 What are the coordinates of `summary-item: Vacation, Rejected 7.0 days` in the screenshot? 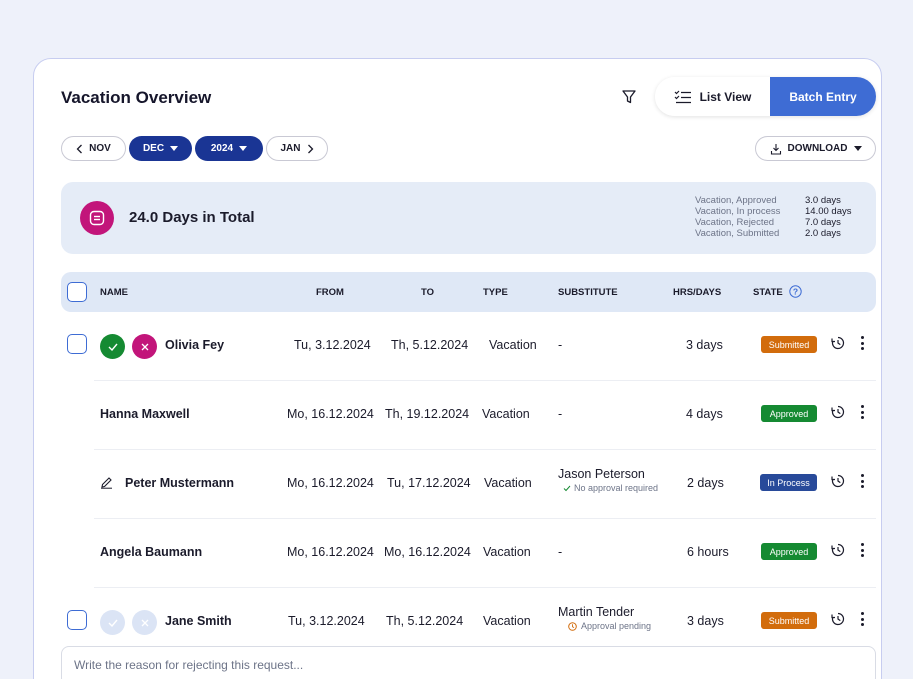 It's located at (768, 222).